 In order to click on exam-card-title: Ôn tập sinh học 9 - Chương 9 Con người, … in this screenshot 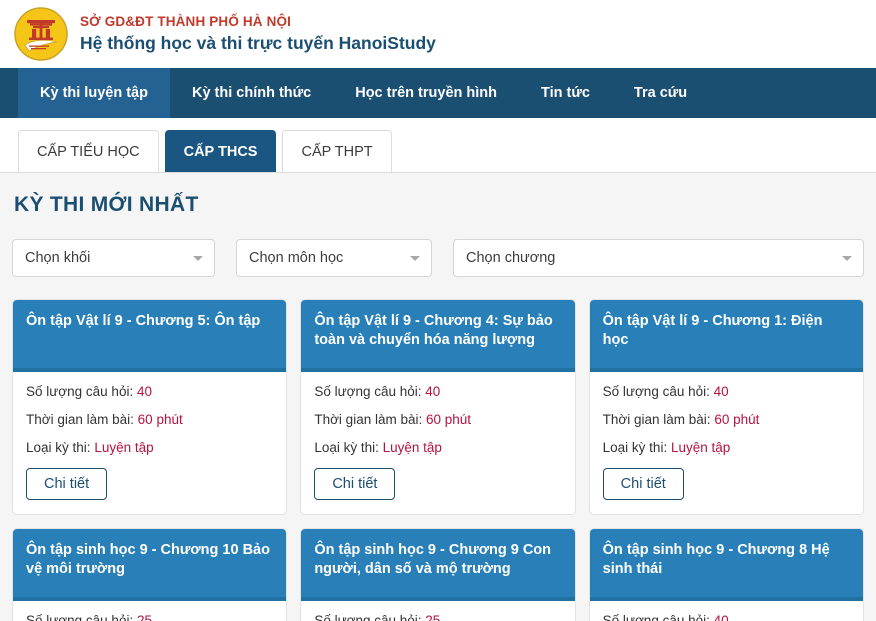, I will do `click(438, 565)`.